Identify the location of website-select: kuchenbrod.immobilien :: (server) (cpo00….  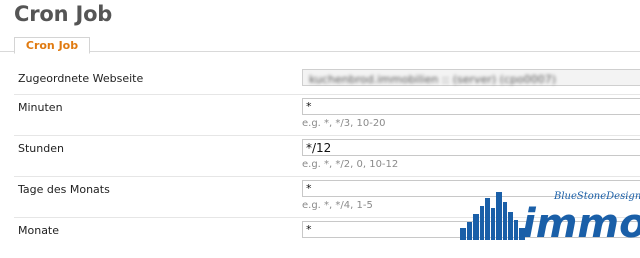
(471, 77).